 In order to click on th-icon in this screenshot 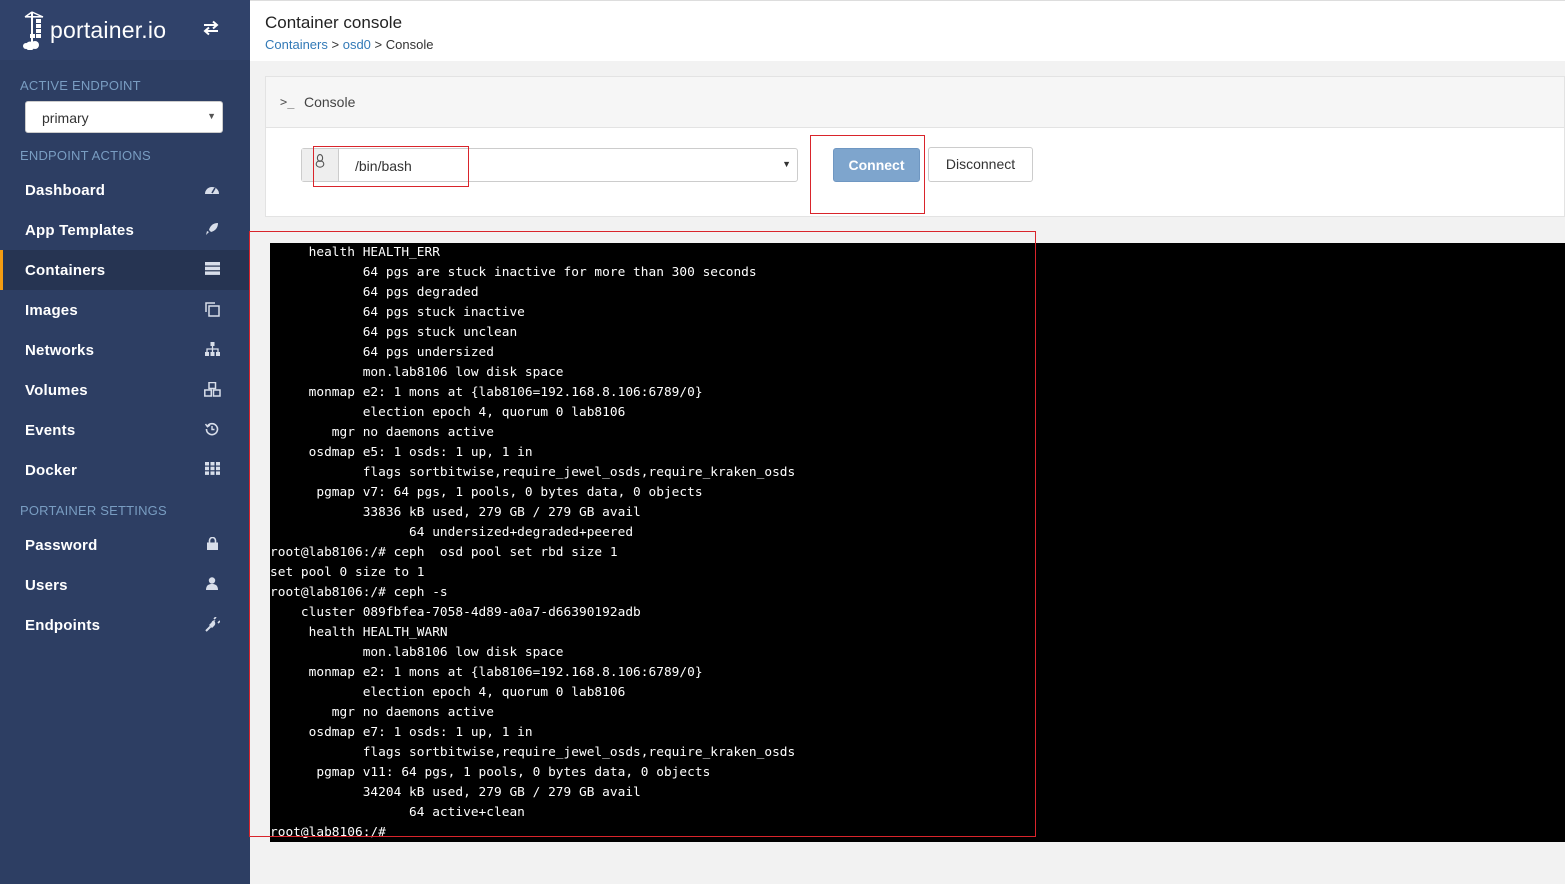, I will do `click(212, 470)`.